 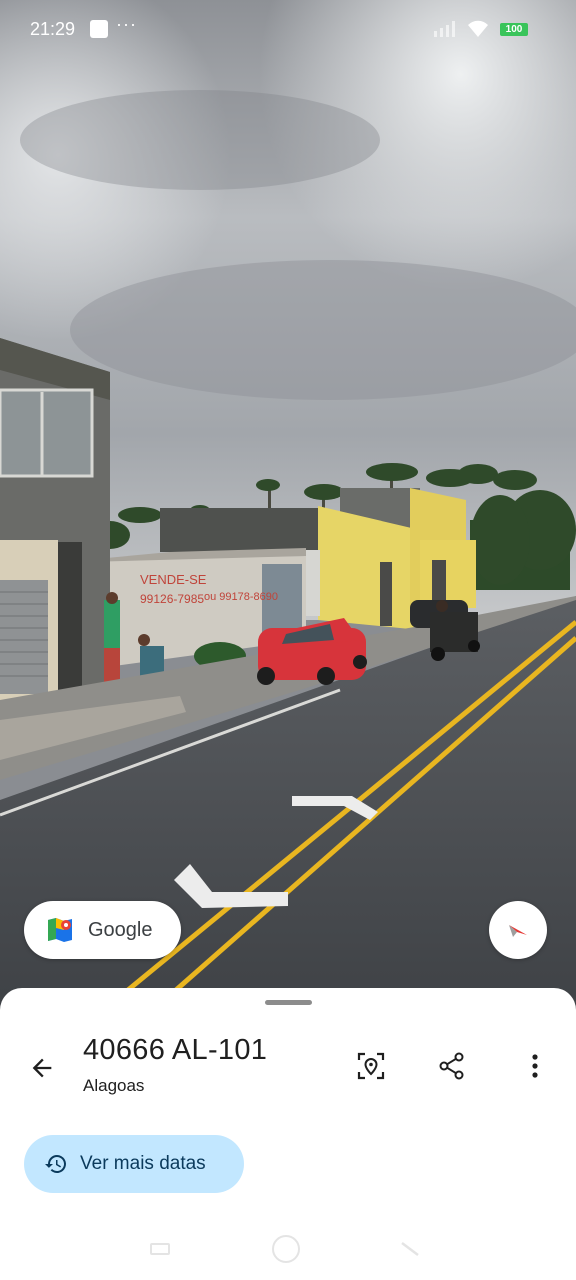 I want to click on status-bar: 21:29 ··· 100, so click(x=288, y=30).